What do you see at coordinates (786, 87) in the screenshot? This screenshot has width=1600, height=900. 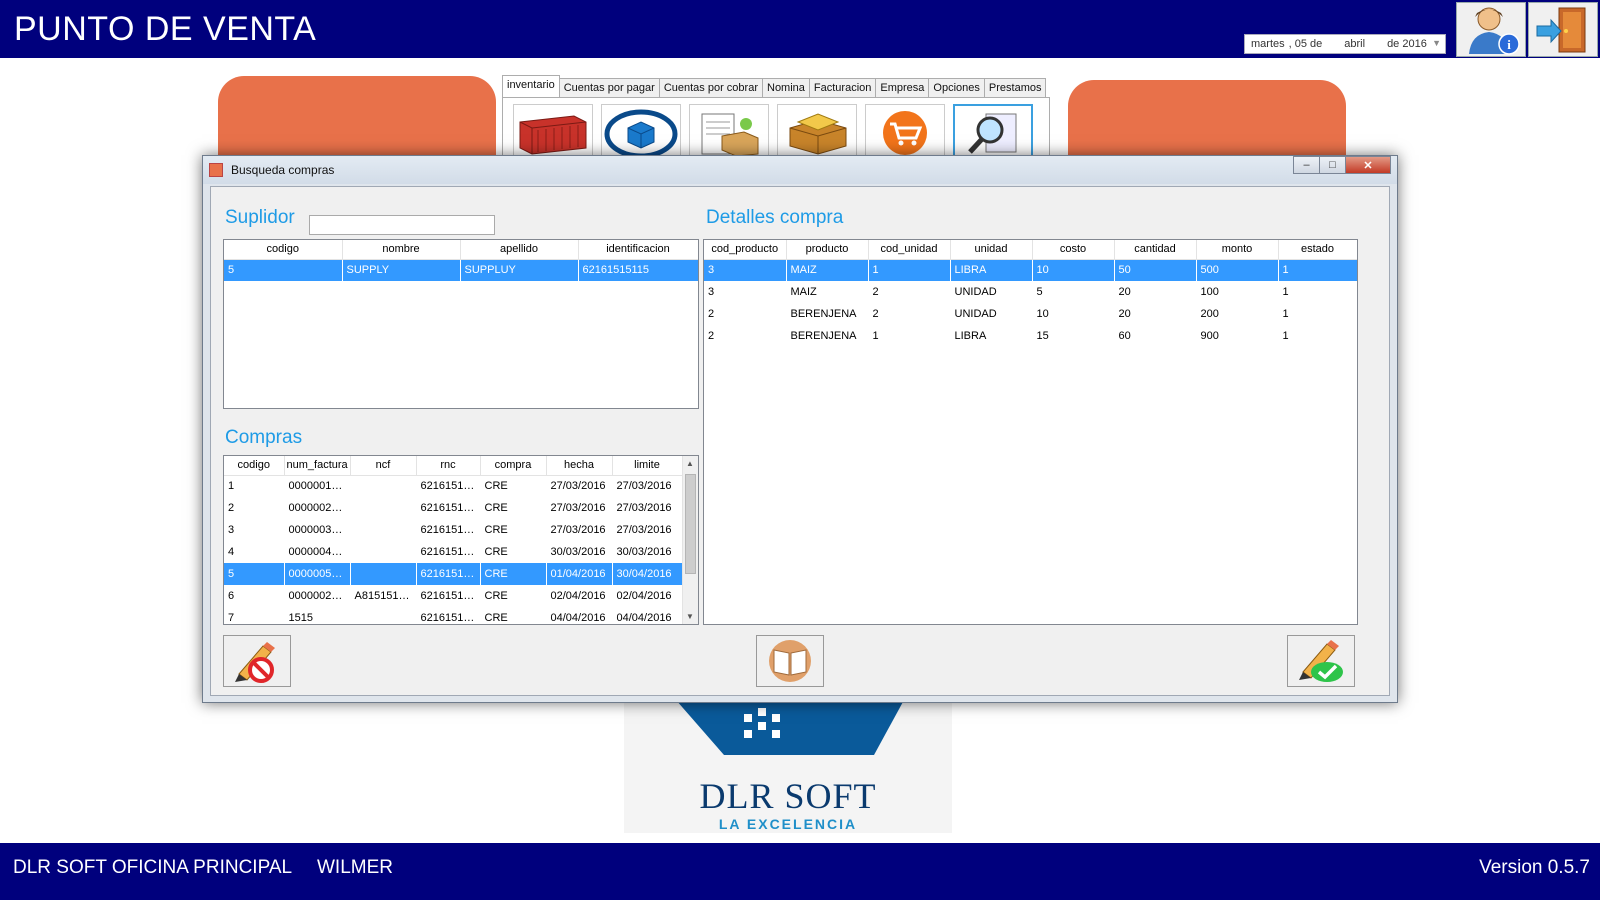 I see `tab-nomina: Nomina` at bounding box center [786, 87].